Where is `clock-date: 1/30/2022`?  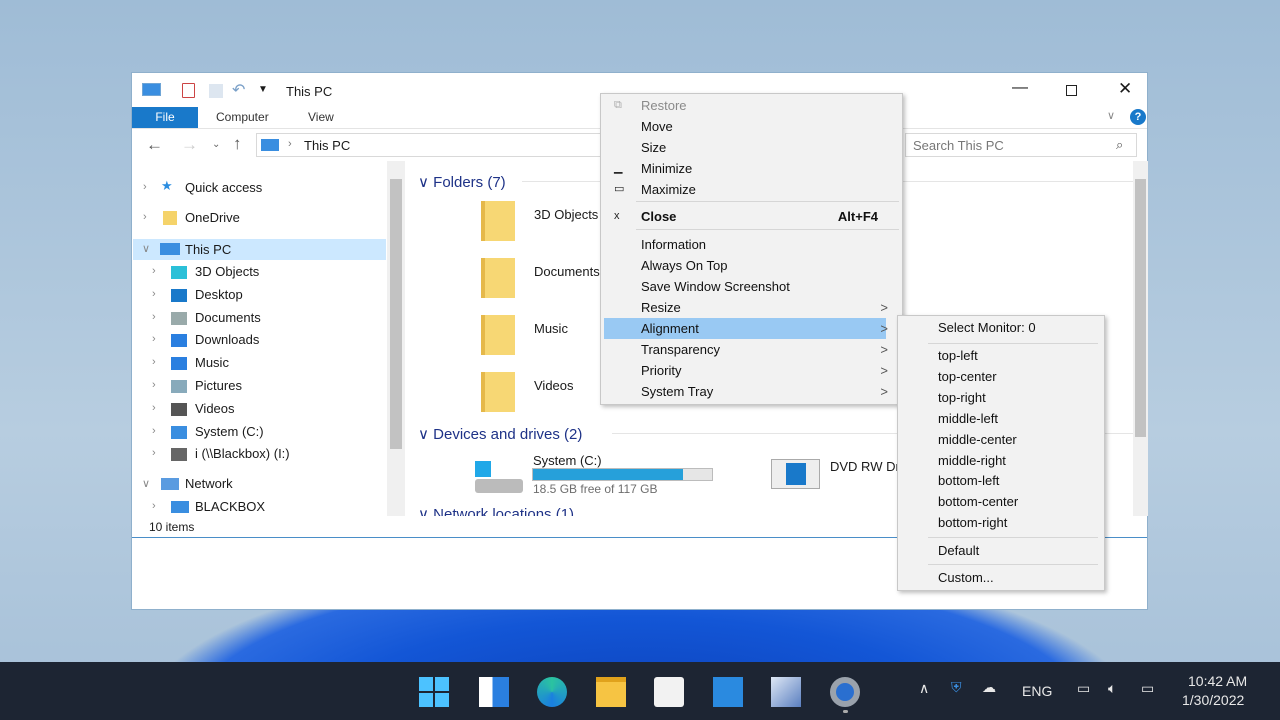 clock-date: 1/30/2022 is located at coordinates (1213, 700).